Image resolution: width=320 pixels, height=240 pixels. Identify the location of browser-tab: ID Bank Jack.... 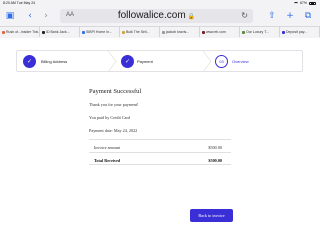
(60, 32).